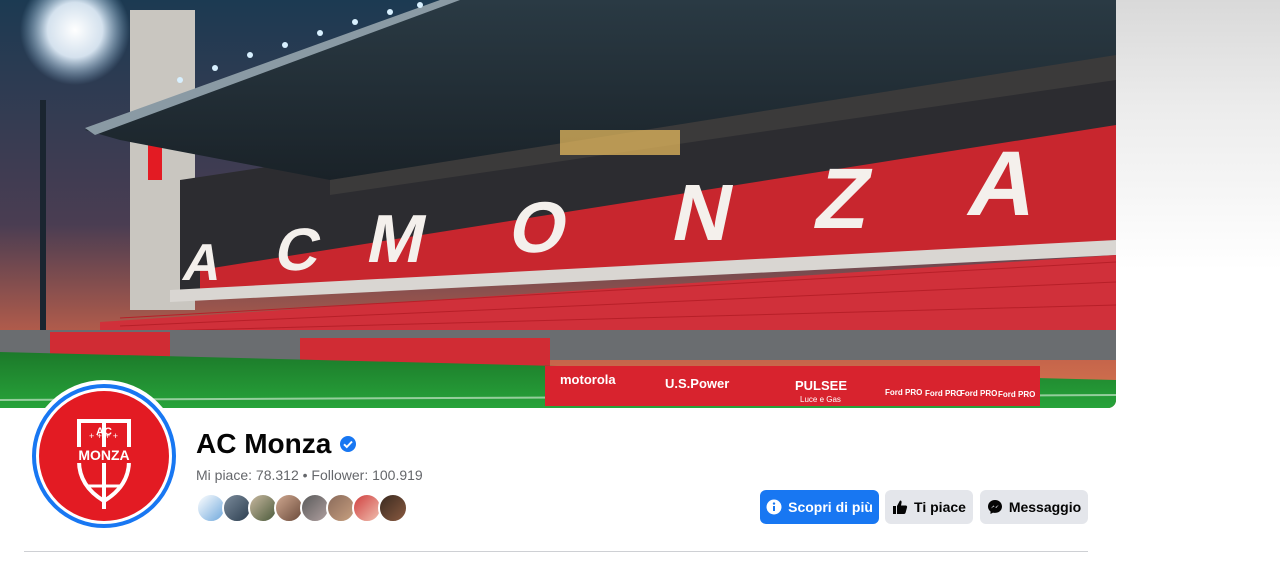 The image size is (1280, 563). I want to click on story-ring: + + + + AC MONZA, so click(104, 456).